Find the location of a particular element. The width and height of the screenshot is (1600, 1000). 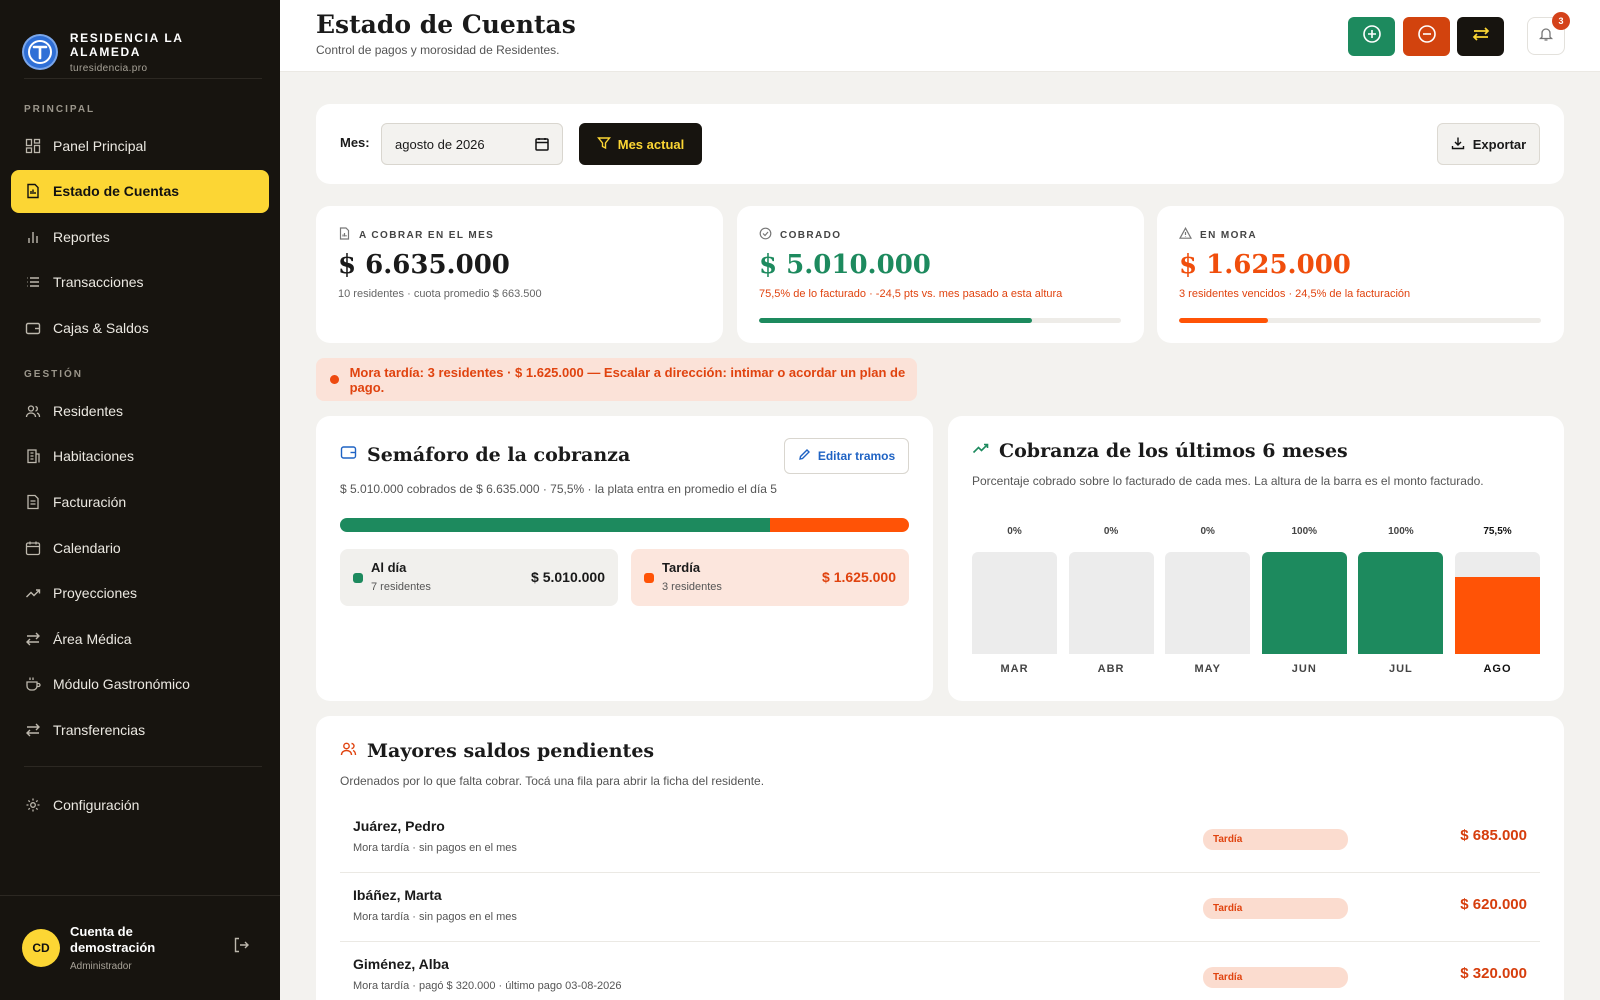

tile-al-dia: Al día 7 residentes $ 5.010.000 is located at coordinates (479, 577).